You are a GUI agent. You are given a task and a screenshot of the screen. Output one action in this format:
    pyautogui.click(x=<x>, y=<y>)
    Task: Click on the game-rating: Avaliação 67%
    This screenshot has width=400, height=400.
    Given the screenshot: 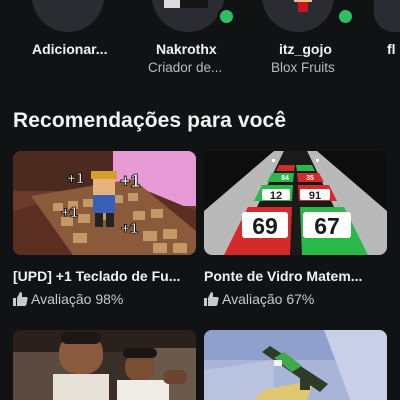 What is the action you would take?
    pyautogui.click(x=259, y=300)
    